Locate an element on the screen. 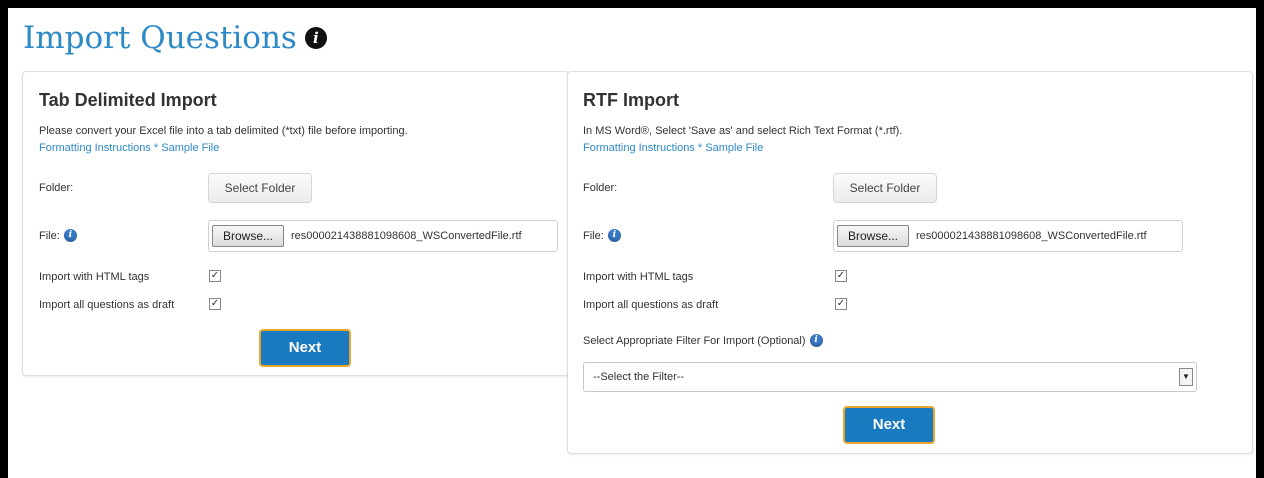 This screenshot has width=1264, height=478. tab-folder-label: Folder: is located at coordinates (56, 188).